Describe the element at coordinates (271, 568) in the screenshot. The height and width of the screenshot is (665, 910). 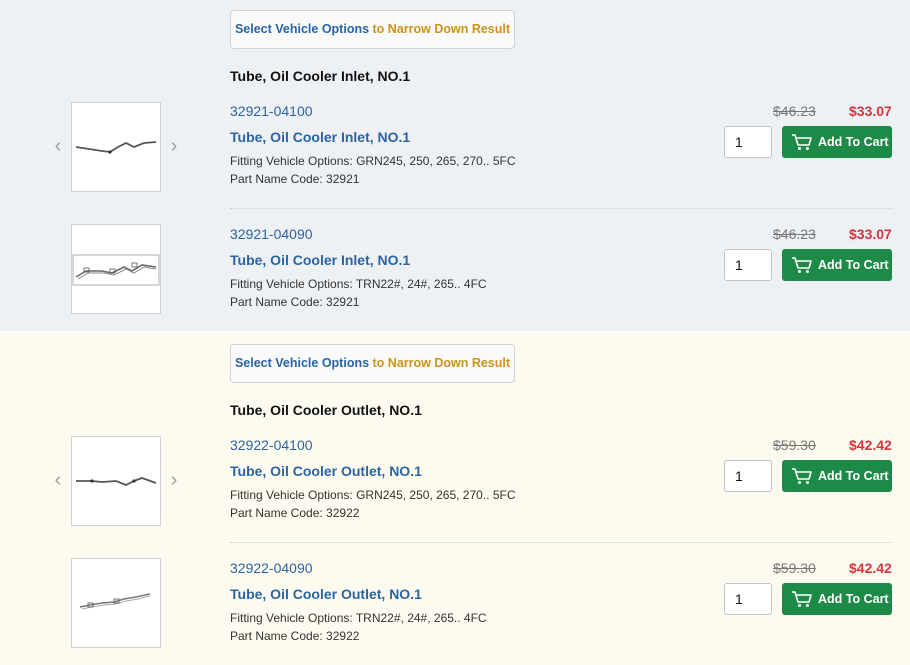
I see `part-number-link: 32922-04090` at that location.